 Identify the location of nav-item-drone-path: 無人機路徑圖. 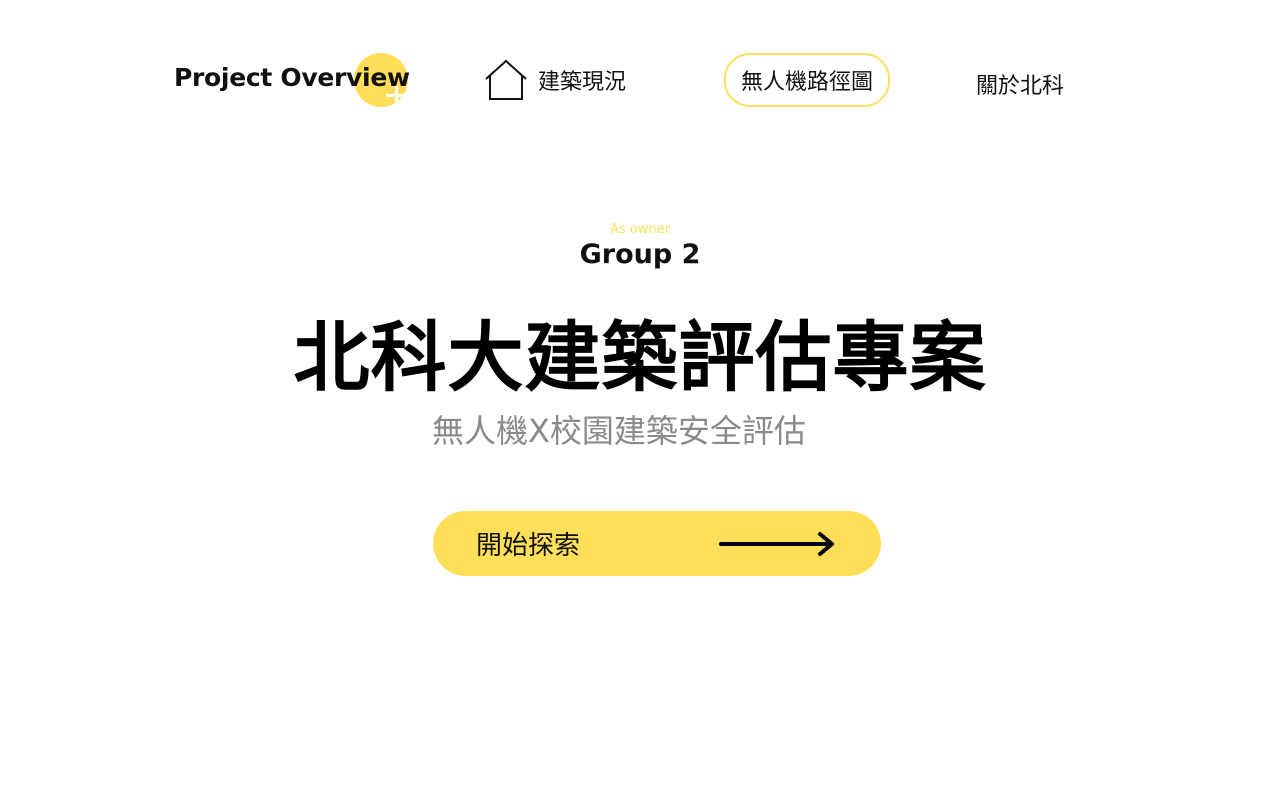
(807, 80).